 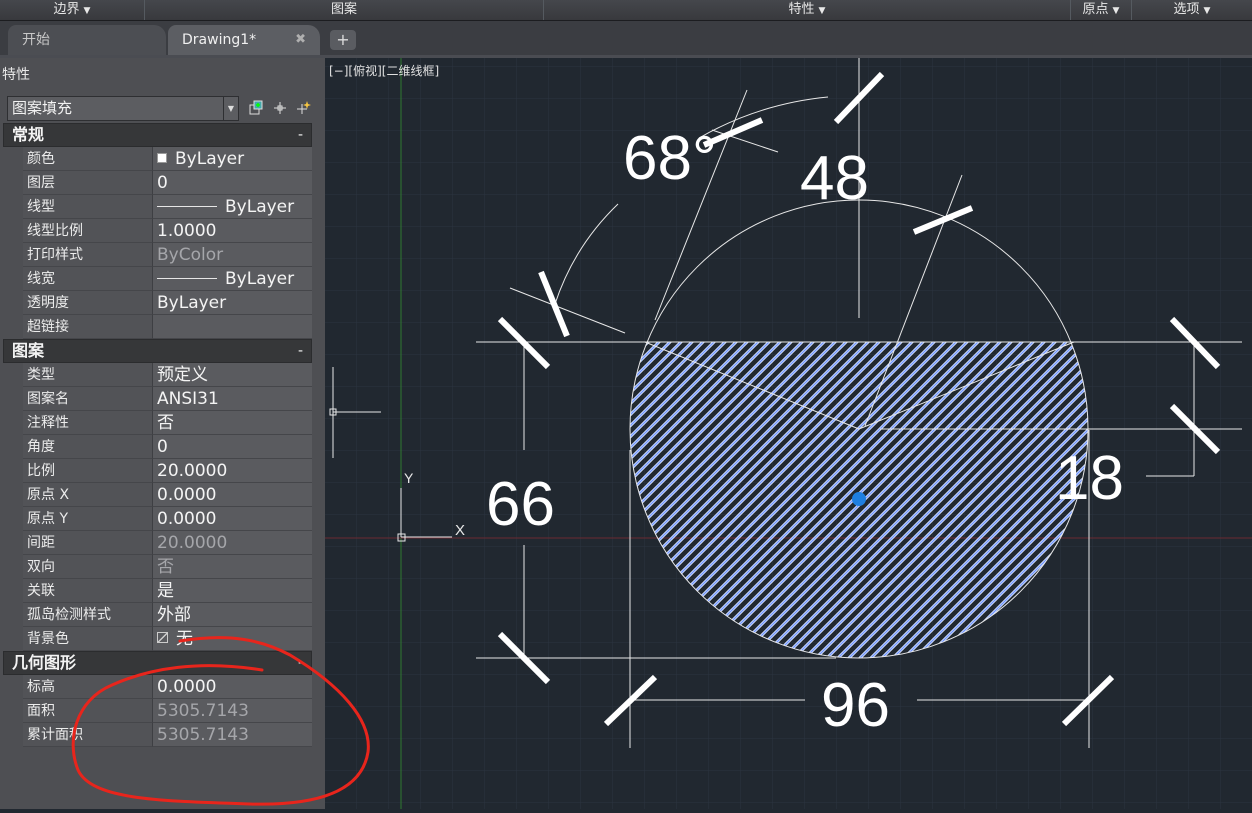 I want to click on property-key: 线型比例, so click(x=88, y=231).